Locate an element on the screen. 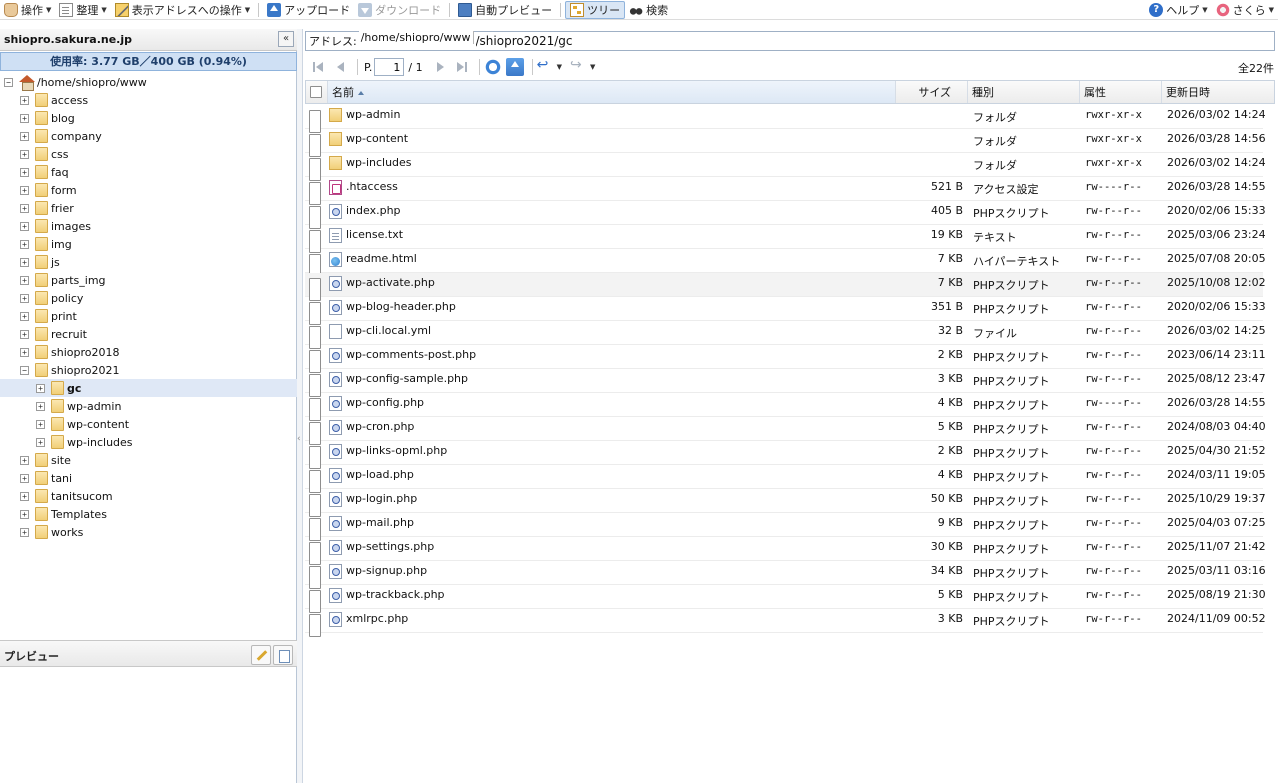 The width and height of the screenshot is (1278, 783). tree-item: + wp-includes is located at coordinates (84, 442).